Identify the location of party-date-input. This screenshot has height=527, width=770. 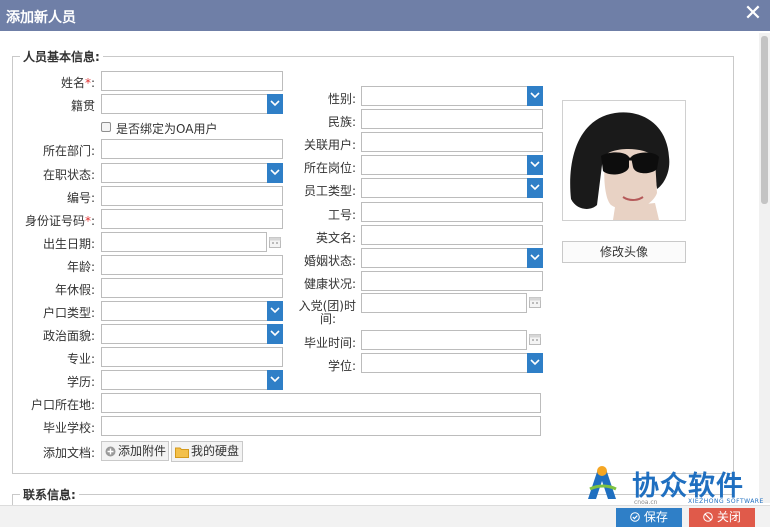
(444, 303).